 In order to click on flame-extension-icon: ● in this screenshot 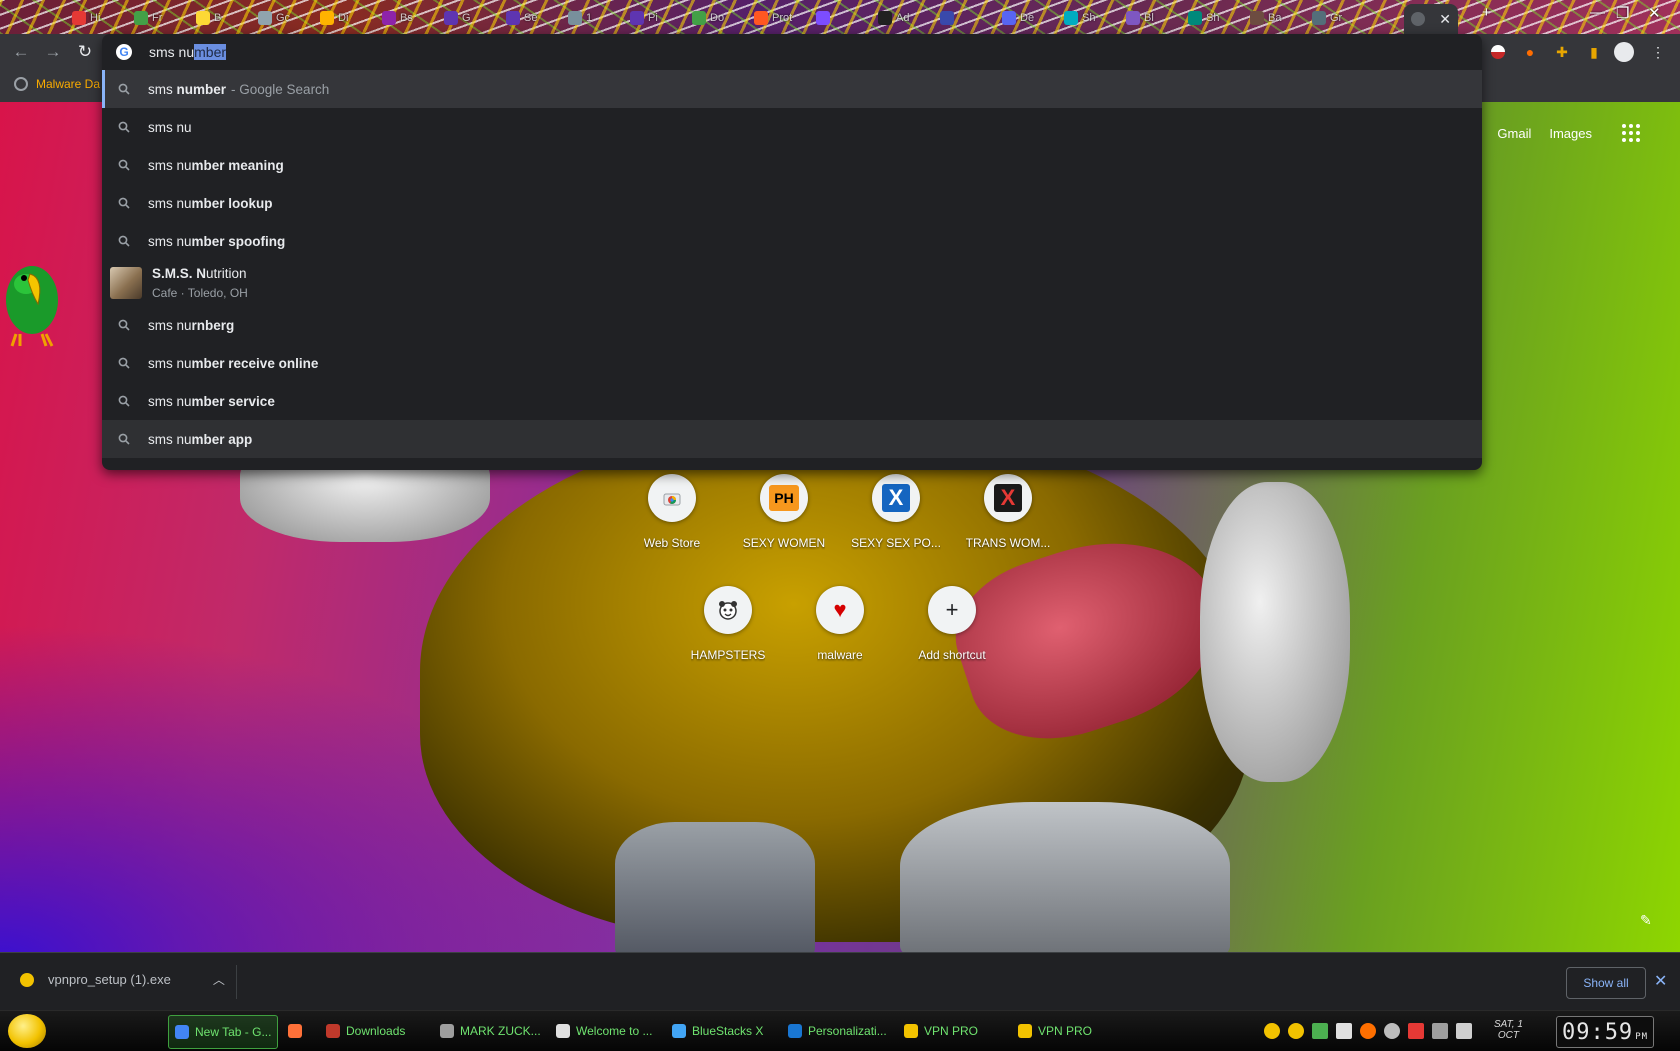, I will do `click(1530, 52)`.